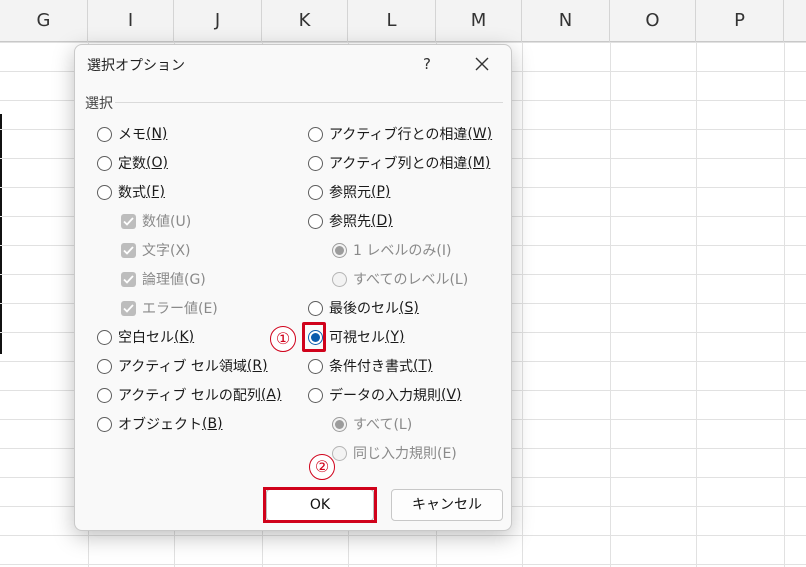  I want to click on option-label: 条件付き書式, so click(371, 367).